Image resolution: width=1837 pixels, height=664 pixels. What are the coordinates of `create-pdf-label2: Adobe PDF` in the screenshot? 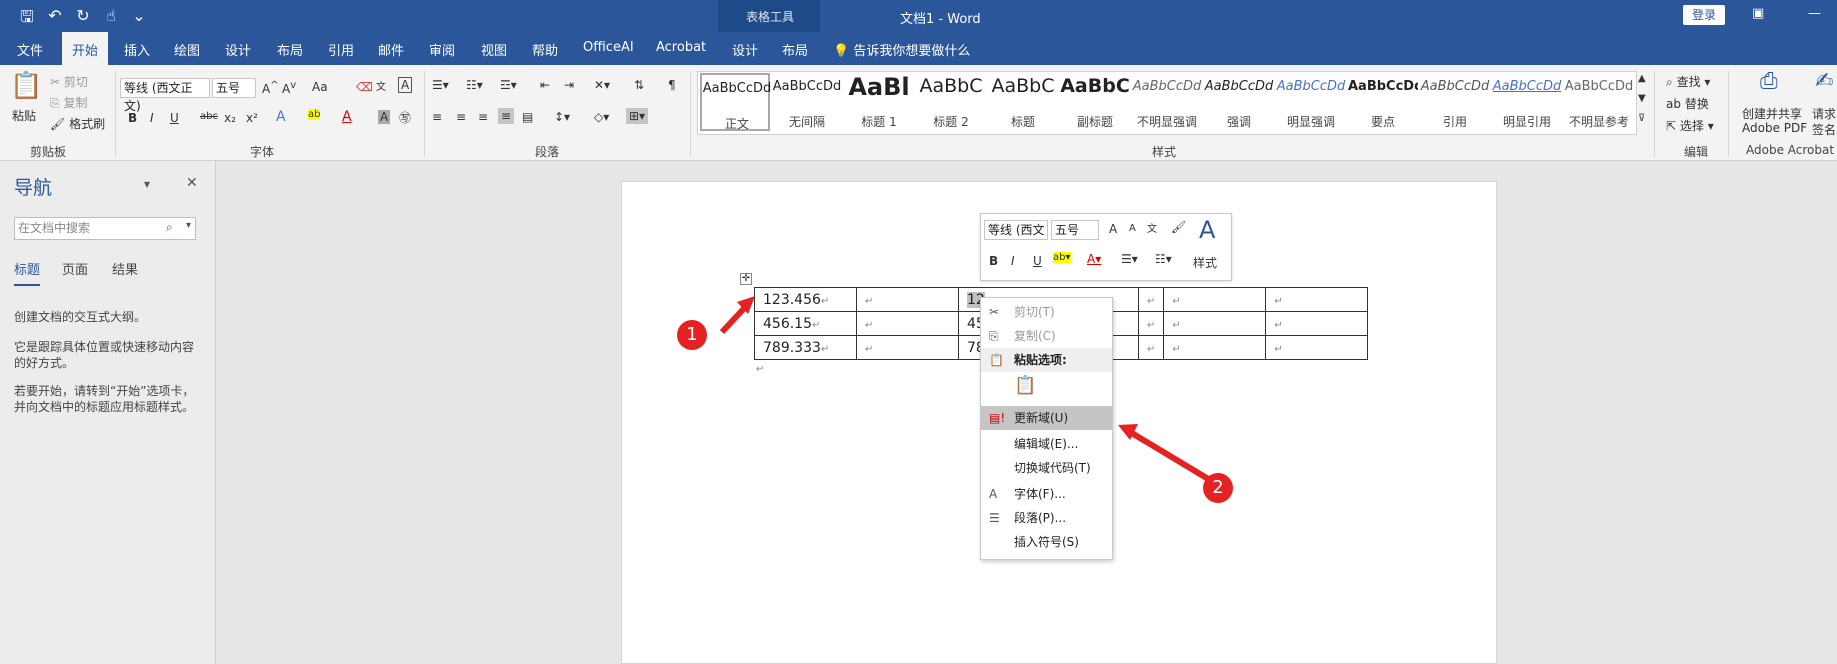 It's located at (1774, 128).